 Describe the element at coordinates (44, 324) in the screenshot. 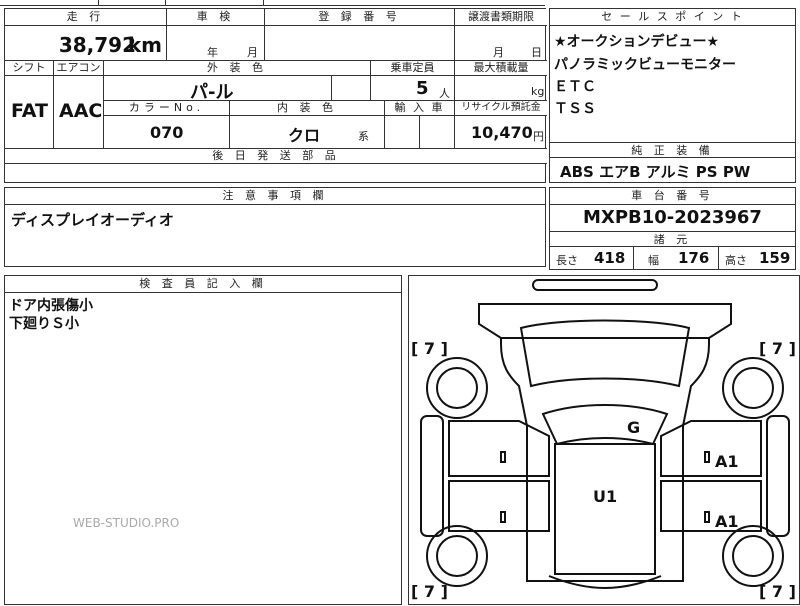

I see `inspector-line-2: 下廻りＳ小` at that location.